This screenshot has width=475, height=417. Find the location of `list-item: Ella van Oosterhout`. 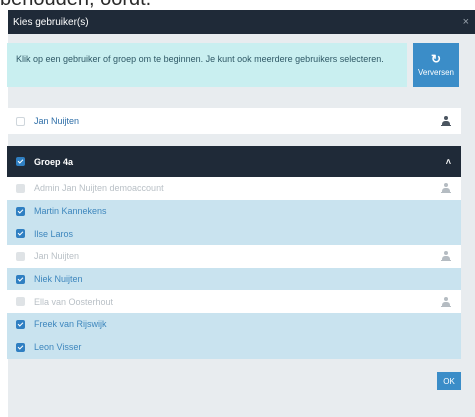

list-item: Ella van Oosterhout is located at coordinates (234, 302).